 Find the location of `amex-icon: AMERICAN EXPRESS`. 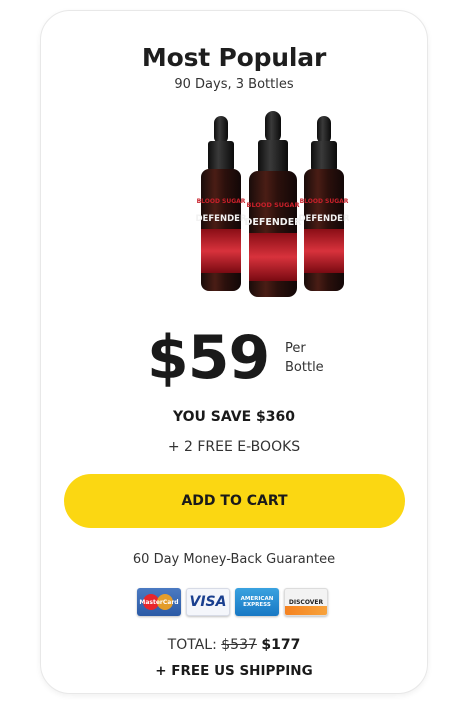

amex-icon: AMERICAN EXPRESS is located at coordinates (257, 602).